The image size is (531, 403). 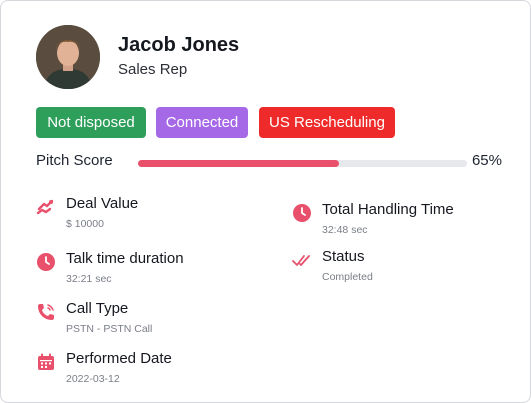 What do you see at coordinates (202, 122) in the screenshot?
I see `badge-connected: Connected` at bounding box center [202, 122].